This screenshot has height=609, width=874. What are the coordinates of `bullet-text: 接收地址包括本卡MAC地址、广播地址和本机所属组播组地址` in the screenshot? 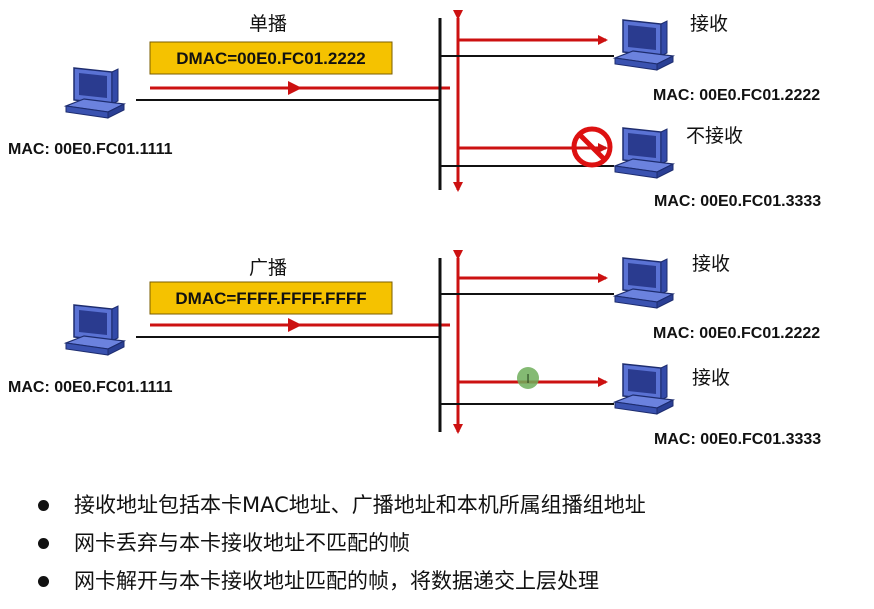 It's located at (360, 505).